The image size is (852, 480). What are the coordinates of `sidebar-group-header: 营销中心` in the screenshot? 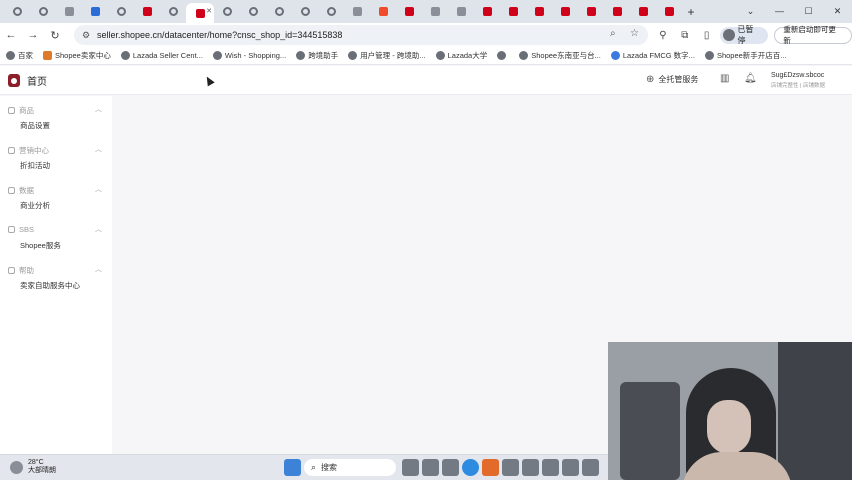 It's located at (28, 150).